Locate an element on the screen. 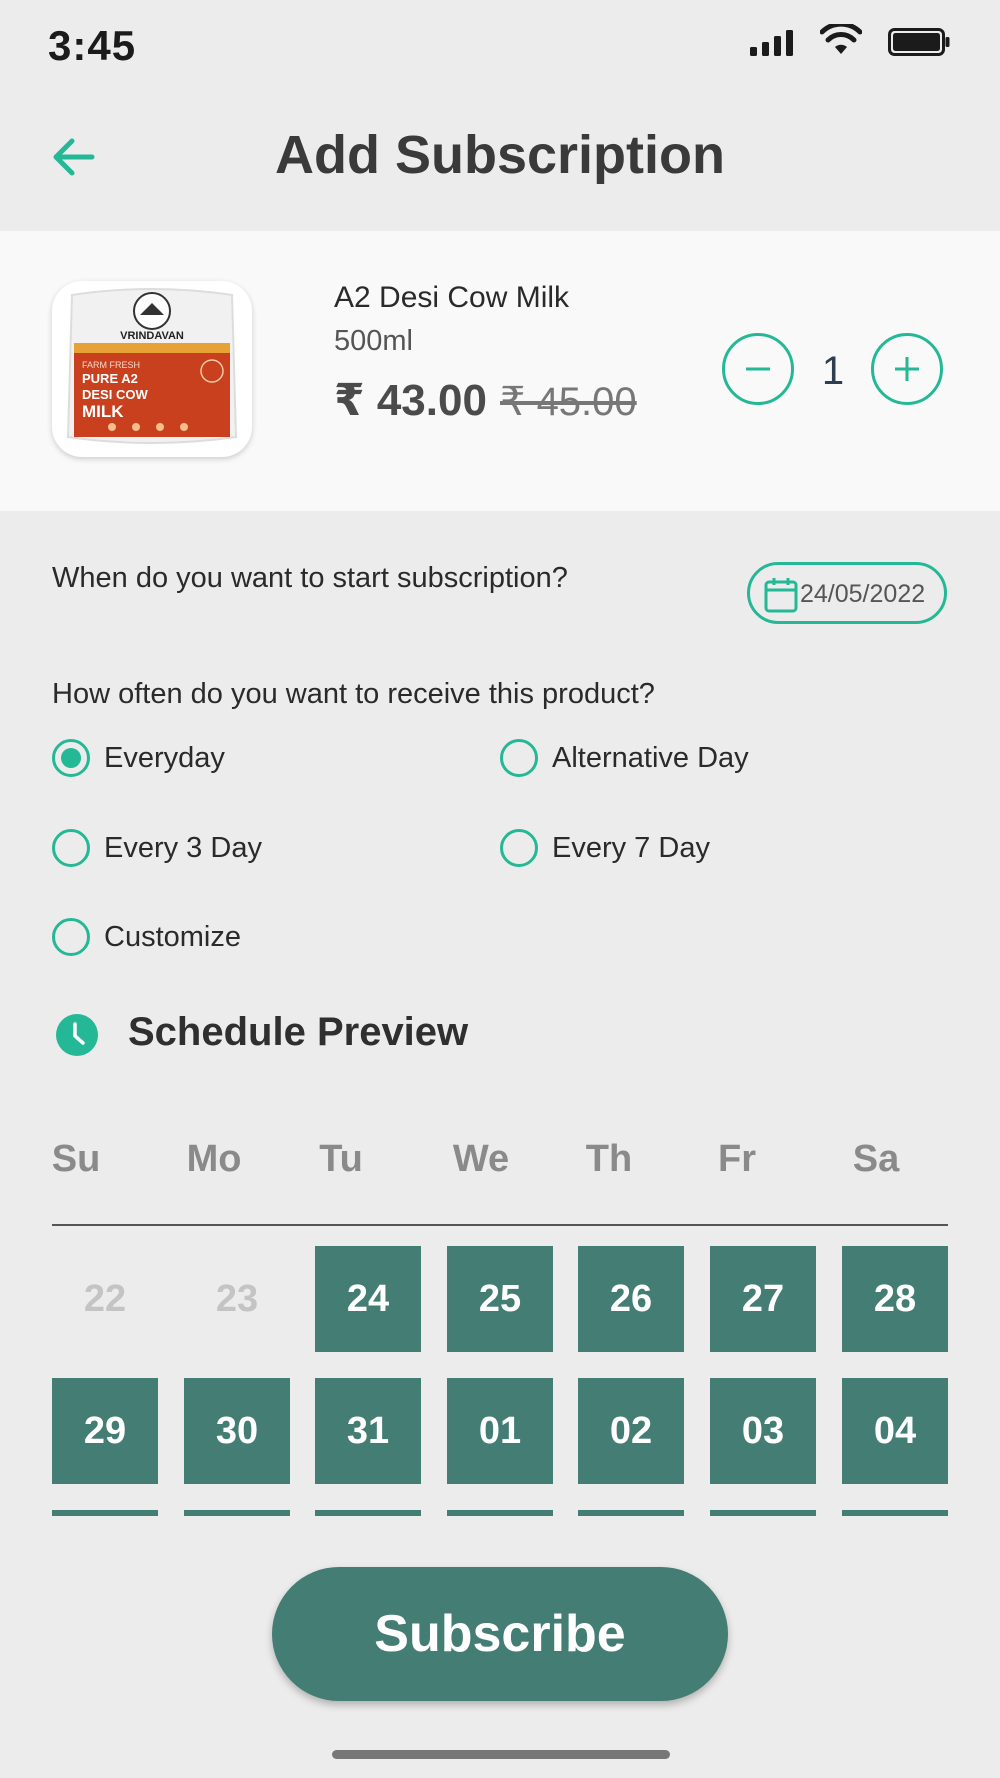  wifi-icon is located at coordinates (841, 39).